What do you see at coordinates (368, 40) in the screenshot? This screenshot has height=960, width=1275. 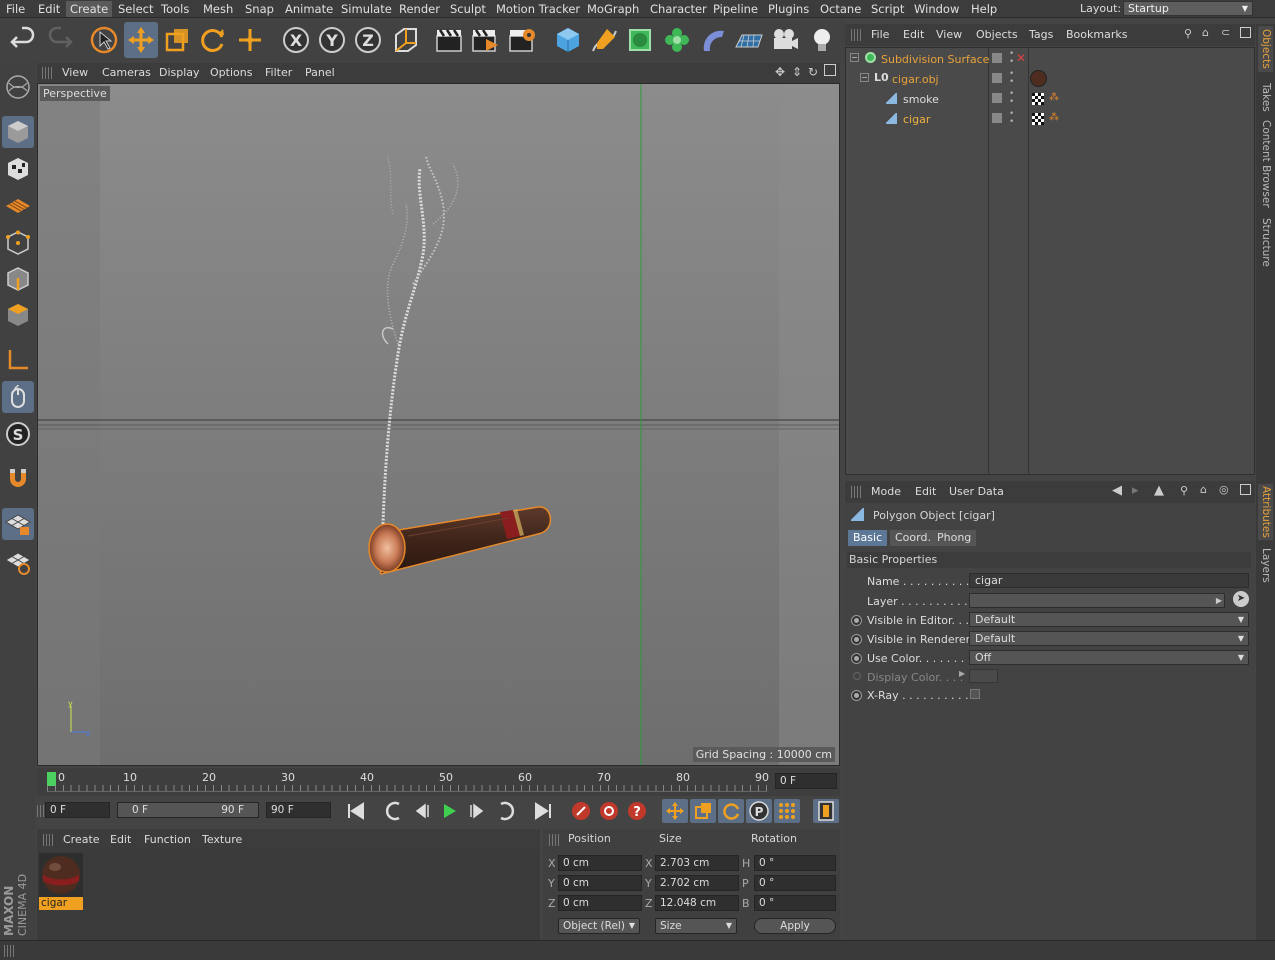 I see `z-axis-lock-button: Z` at bounding box center [368, 40].